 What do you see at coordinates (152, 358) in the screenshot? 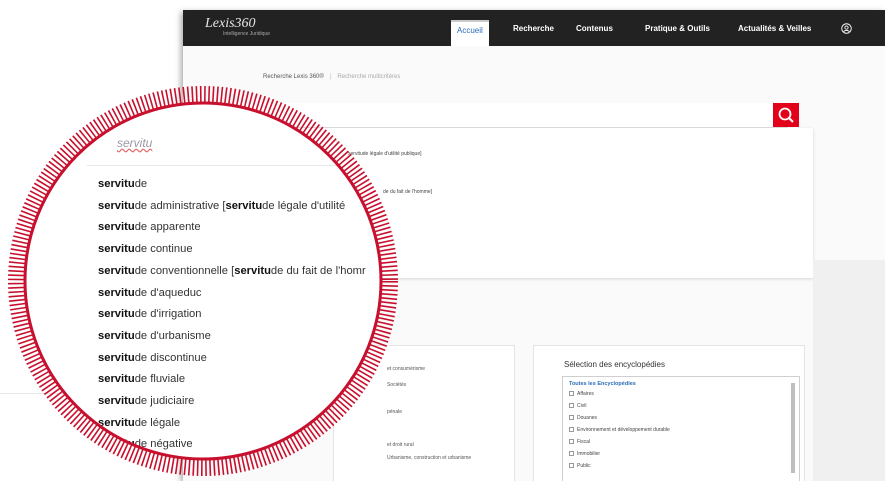
I see `suggestion-item: servitude discontinue` at bounding box center [152, 358].